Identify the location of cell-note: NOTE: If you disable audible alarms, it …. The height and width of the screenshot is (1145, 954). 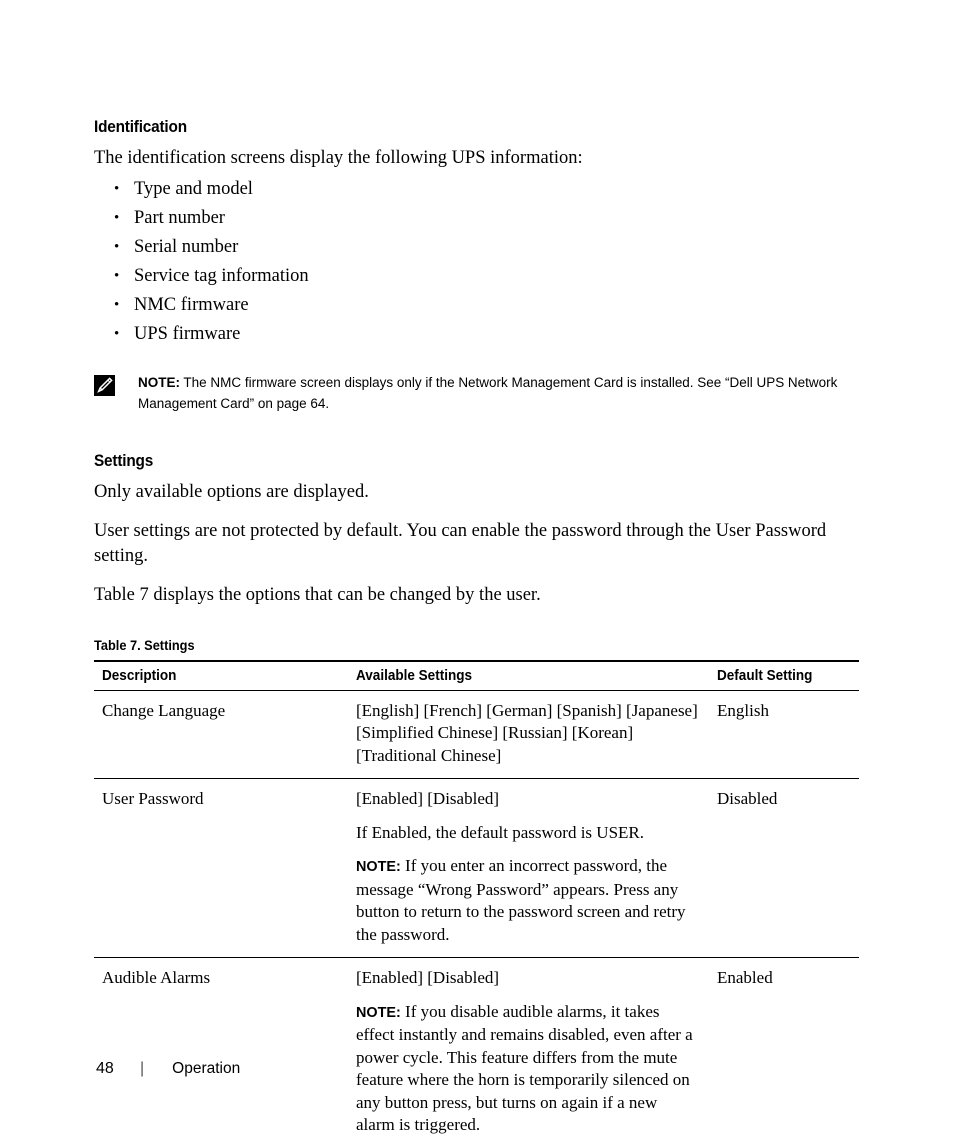
(527, 1069).